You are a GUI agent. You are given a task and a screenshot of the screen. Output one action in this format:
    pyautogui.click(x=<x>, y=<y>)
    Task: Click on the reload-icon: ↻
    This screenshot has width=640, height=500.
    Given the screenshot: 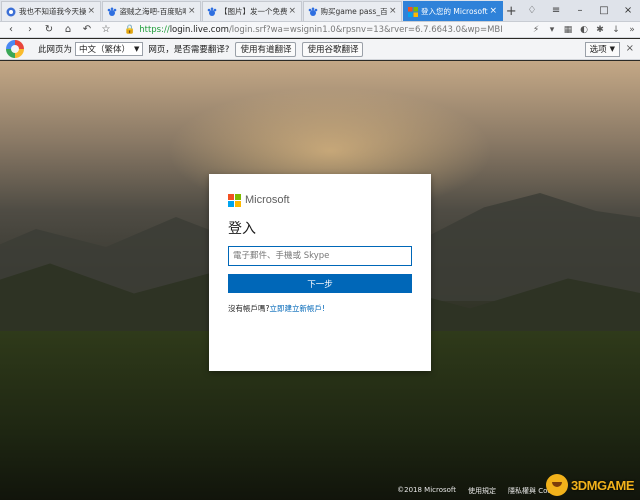 What is the action you would take?
    pyautogui.click(x=49, y=30)
    